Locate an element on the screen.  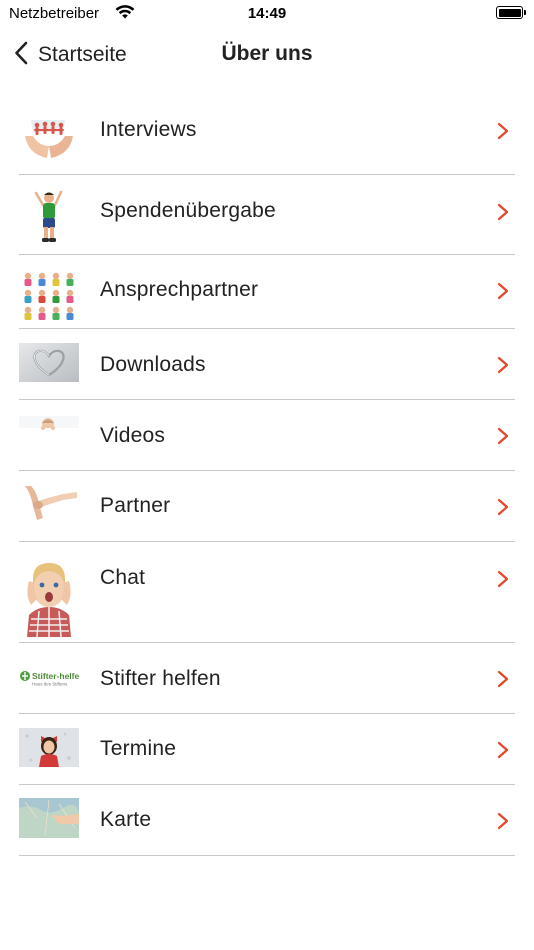
menu-item-label: Downloads is located at coordinates (153, 364).